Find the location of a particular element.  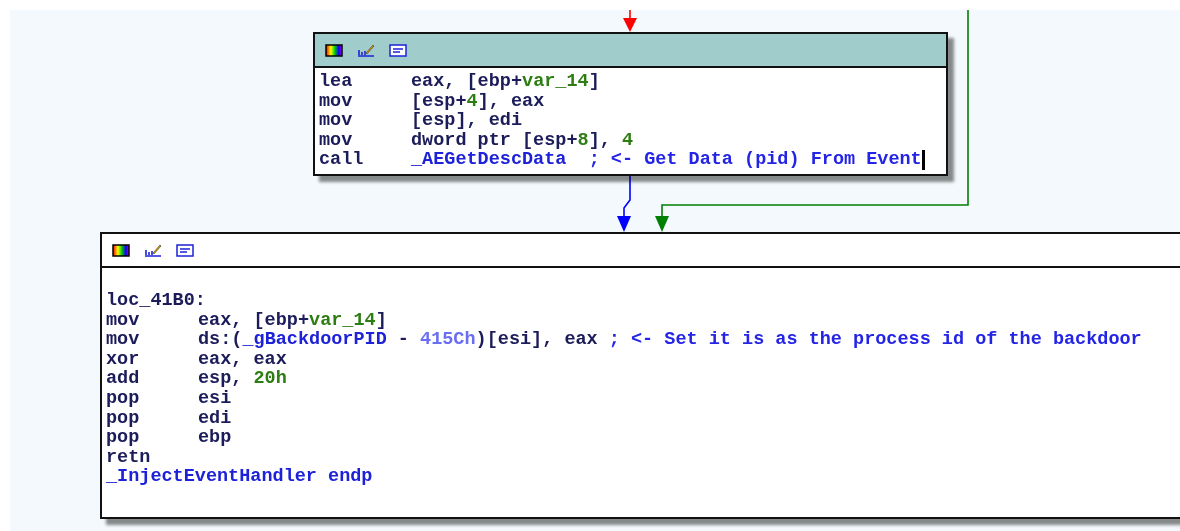

code-operand: 8 is located at coordinates (583, 140).